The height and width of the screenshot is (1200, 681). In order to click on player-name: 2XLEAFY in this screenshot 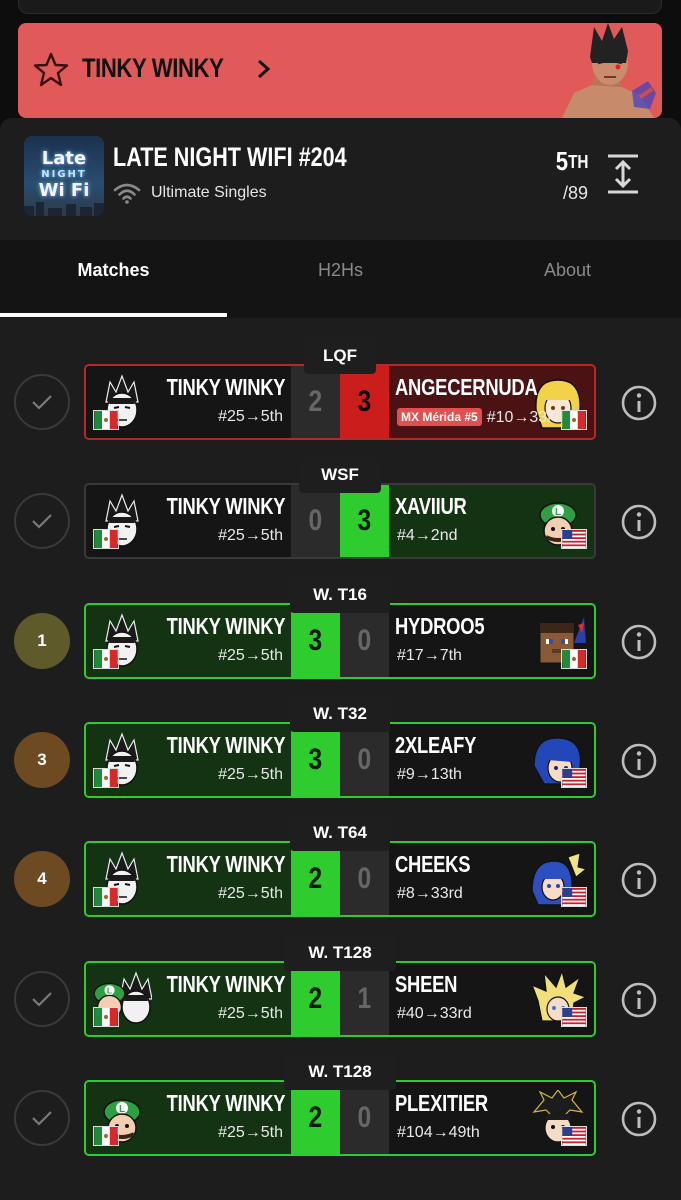, I will do `click(436, 745)`.